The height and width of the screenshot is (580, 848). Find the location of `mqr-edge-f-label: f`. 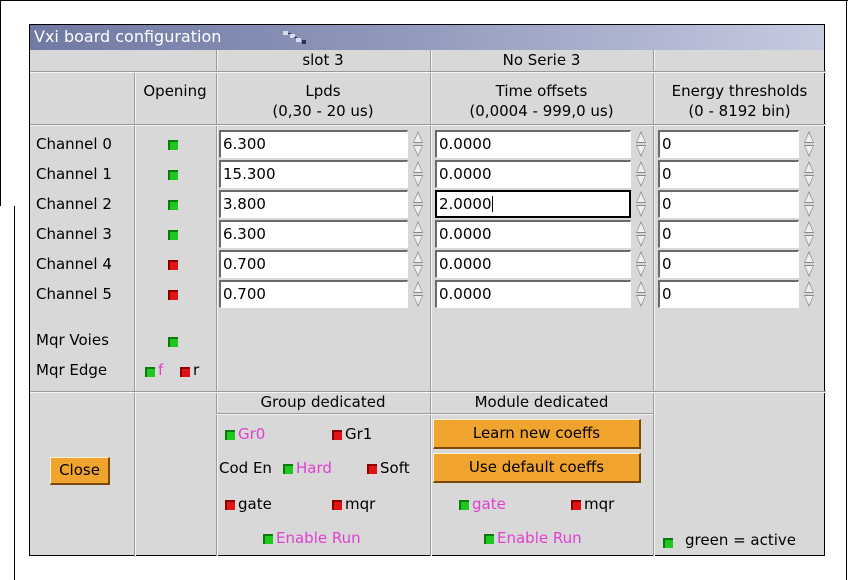

mqr-edge-f-label: f is located at coordinates (161, 370).